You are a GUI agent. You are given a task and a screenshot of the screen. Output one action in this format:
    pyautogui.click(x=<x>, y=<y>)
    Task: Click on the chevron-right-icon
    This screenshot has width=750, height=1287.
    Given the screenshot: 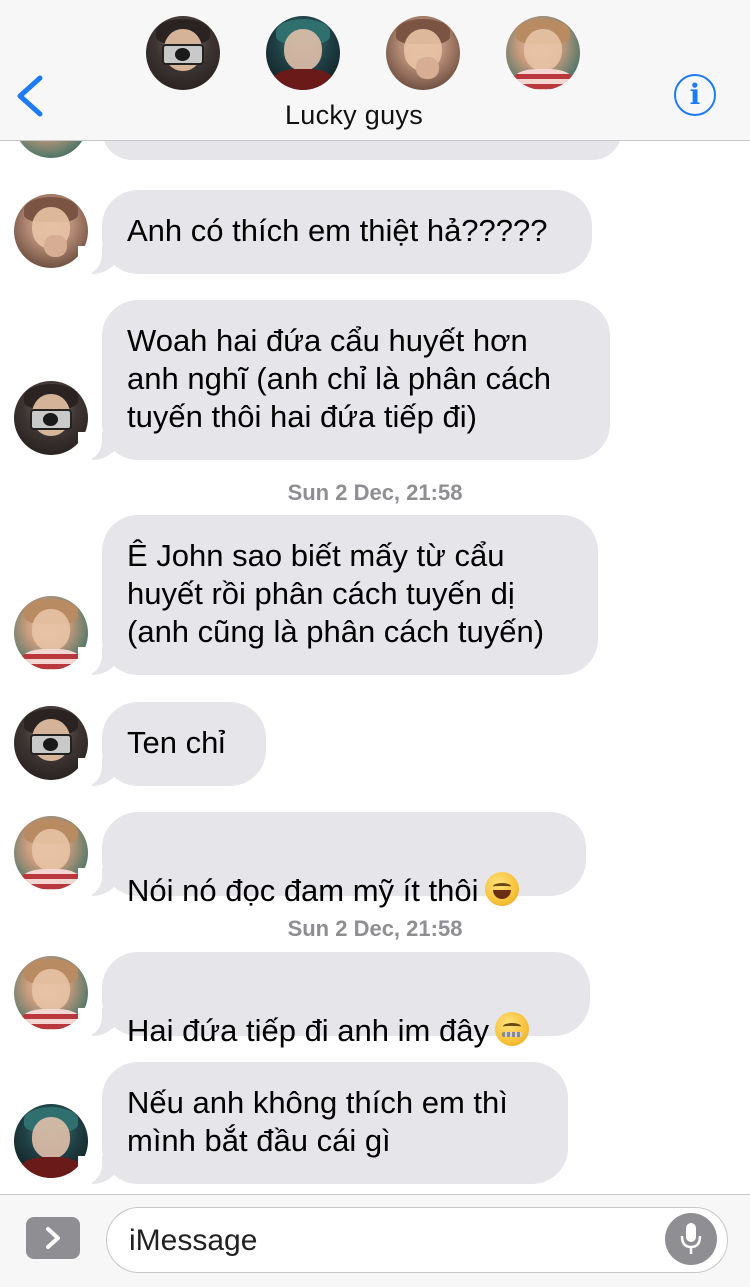 What is the action you would take?
    pyautogui.click(x=53, y=1238)
    